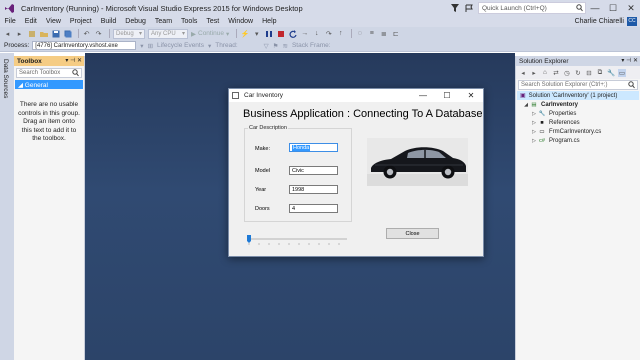  Describe the element at coordinates (316, 33) in the screenshot. I see `step-into-icon: ↓` at that location.